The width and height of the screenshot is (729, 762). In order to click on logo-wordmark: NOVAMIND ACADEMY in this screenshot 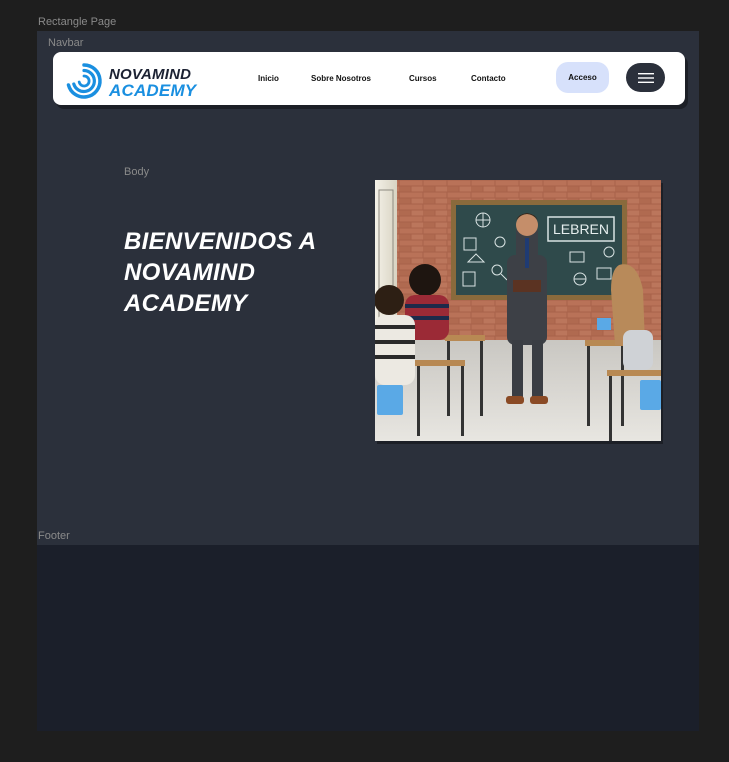, I will do `click(153, 83)`.